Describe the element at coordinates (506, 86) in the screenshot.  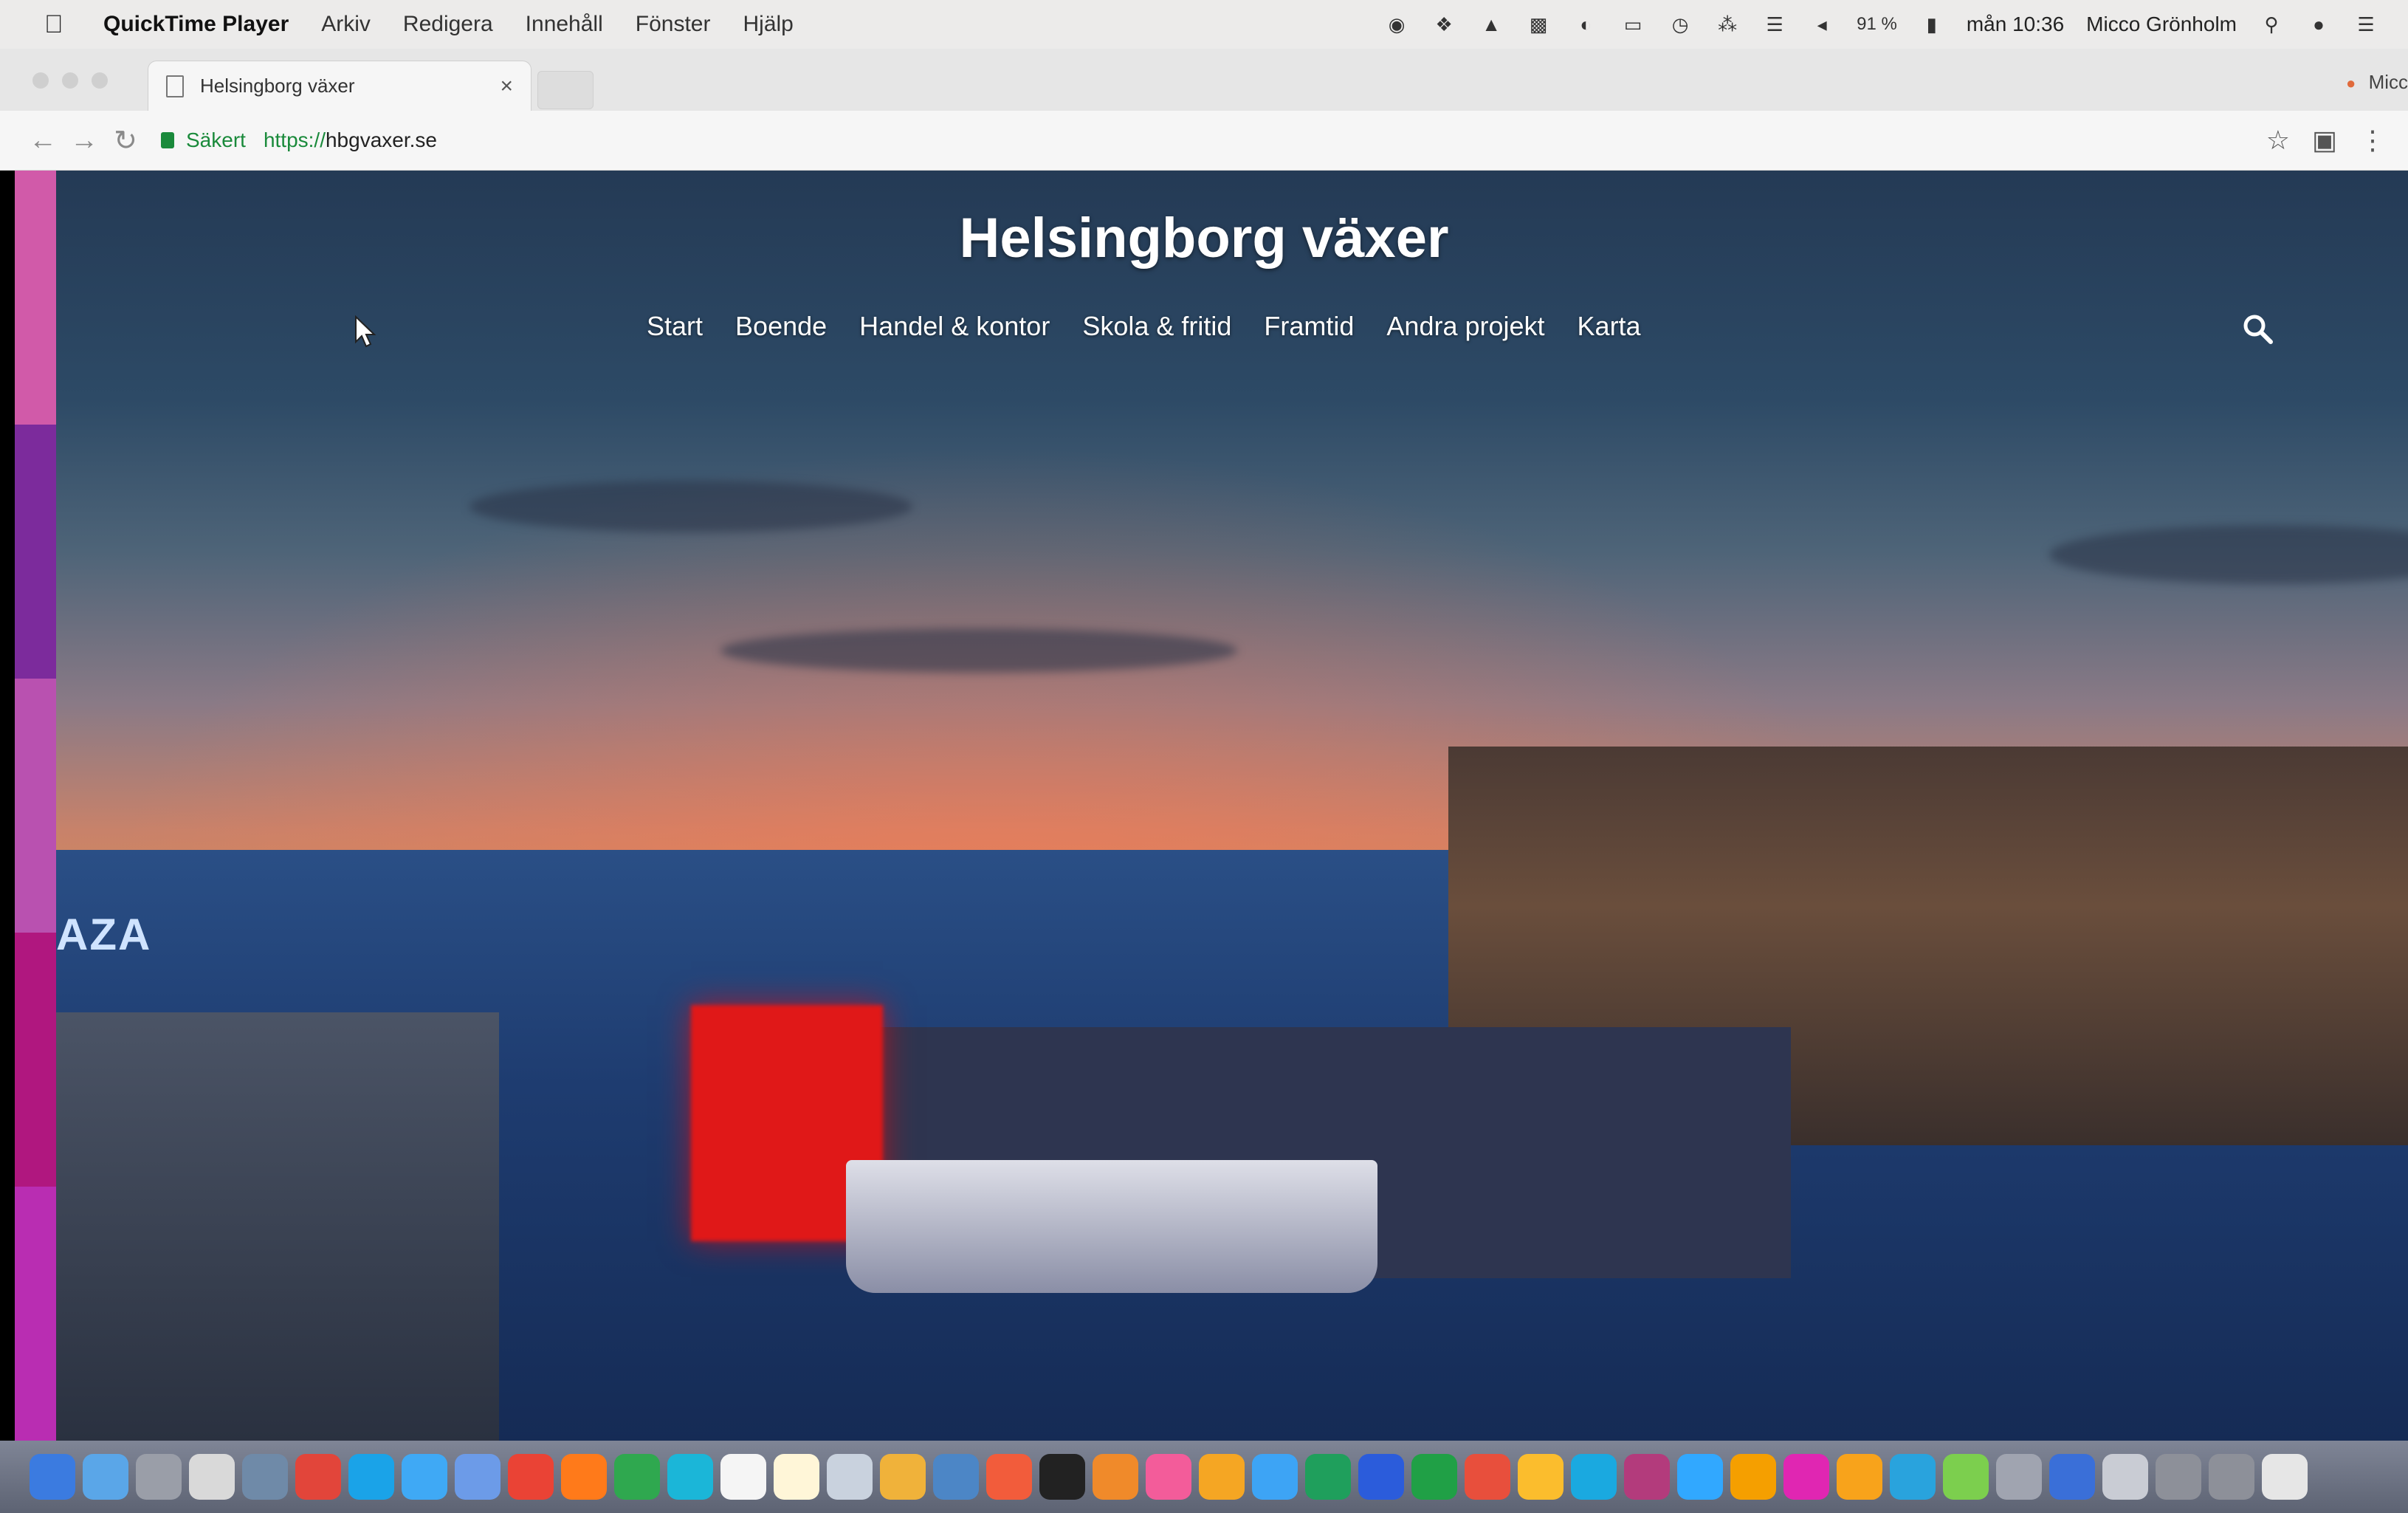
I see `close-tab-icon: ×` at that location.